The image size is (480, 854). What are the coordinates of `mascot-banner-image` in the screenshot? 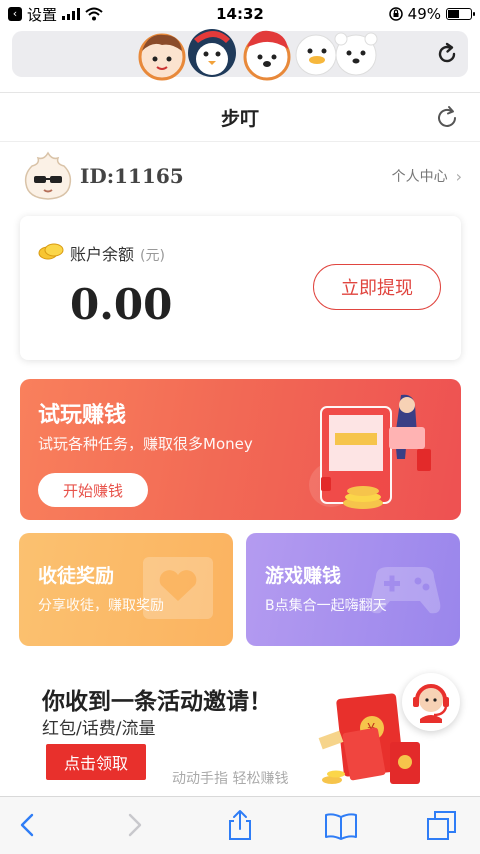 It's located at (258, 55).